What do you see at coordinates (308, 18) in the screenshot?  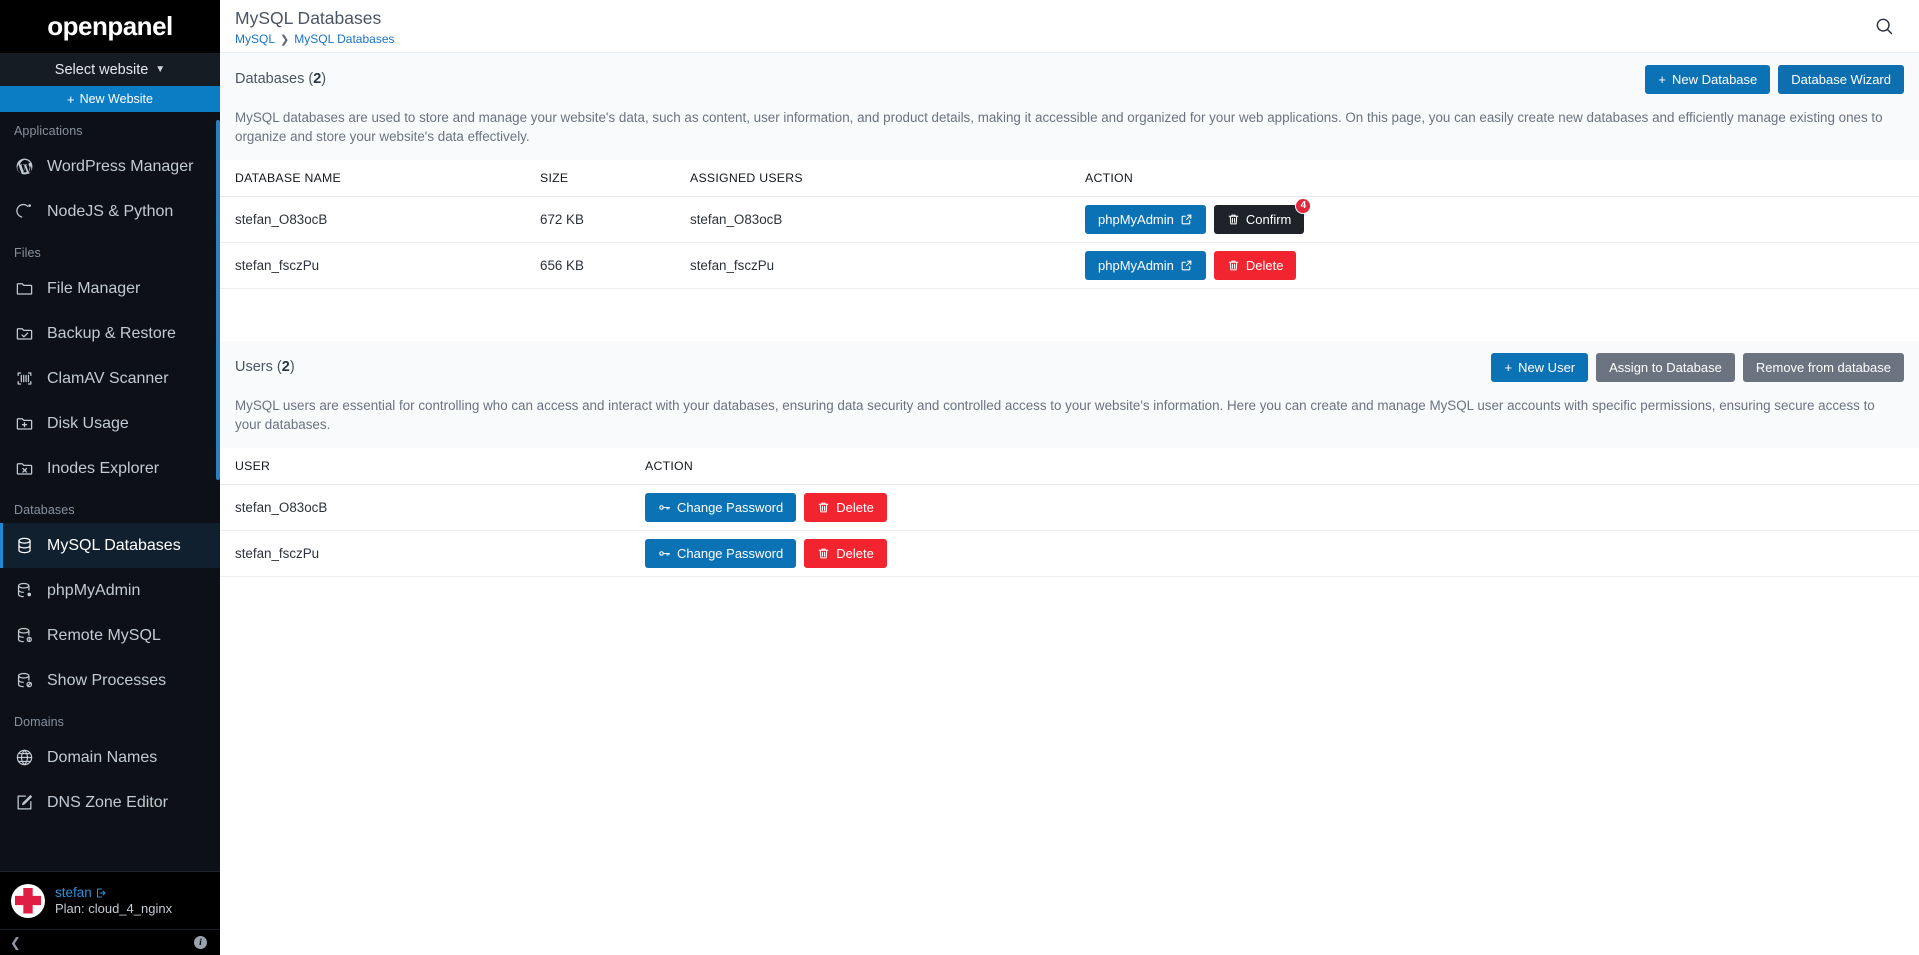 I see `page-title: MySQL Databases` at bounding box center [308, 18].